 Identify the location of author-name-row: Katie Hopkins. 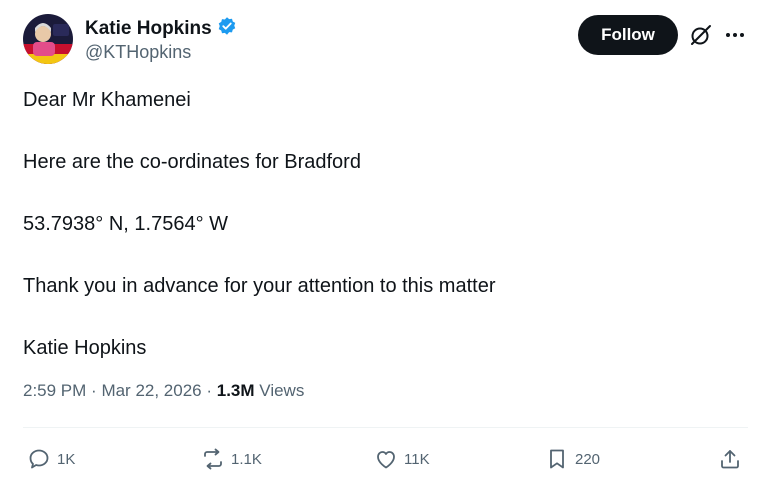
(161, 28).